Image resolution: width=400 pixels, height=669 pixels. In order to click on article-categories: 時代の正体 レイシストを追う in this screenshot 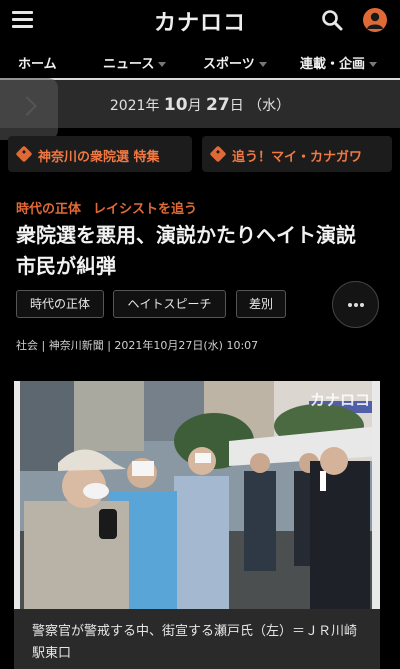, I will do `click(106, 207)`.